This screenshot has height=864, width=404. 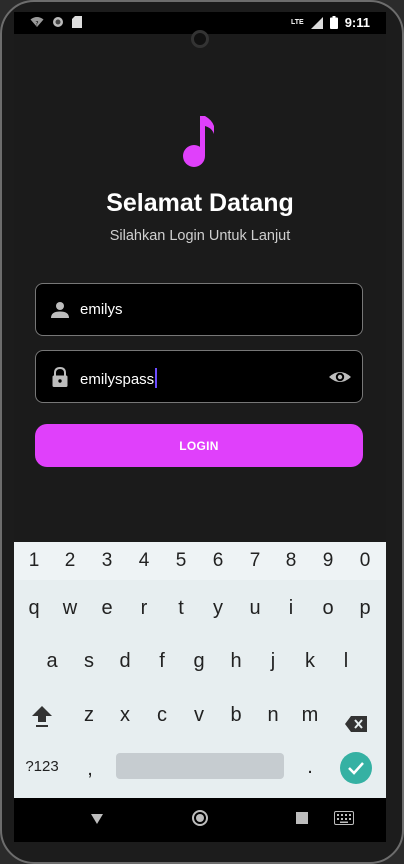 I want to click on clock: 9:11, so click(x=357, y=22).